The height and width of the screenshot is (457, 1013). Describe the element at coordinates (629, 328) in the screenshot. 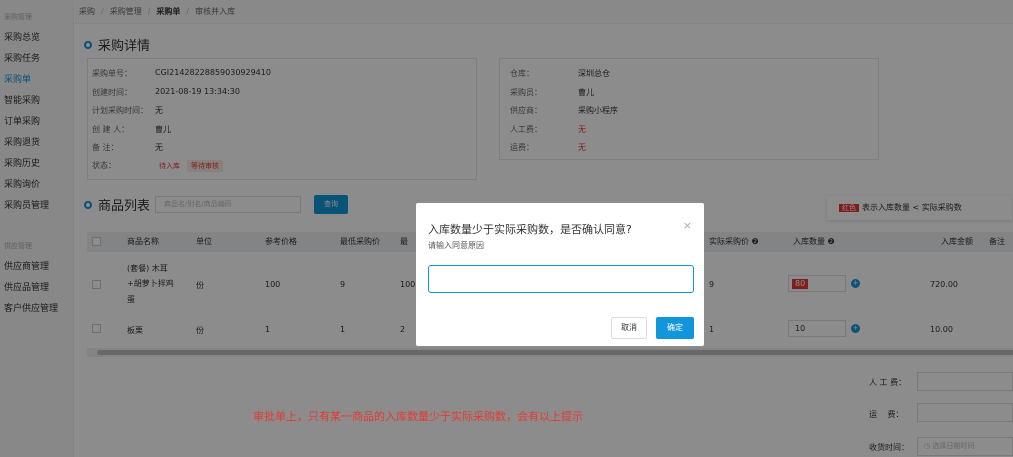

I see `cancel-button: 取消` at that location.